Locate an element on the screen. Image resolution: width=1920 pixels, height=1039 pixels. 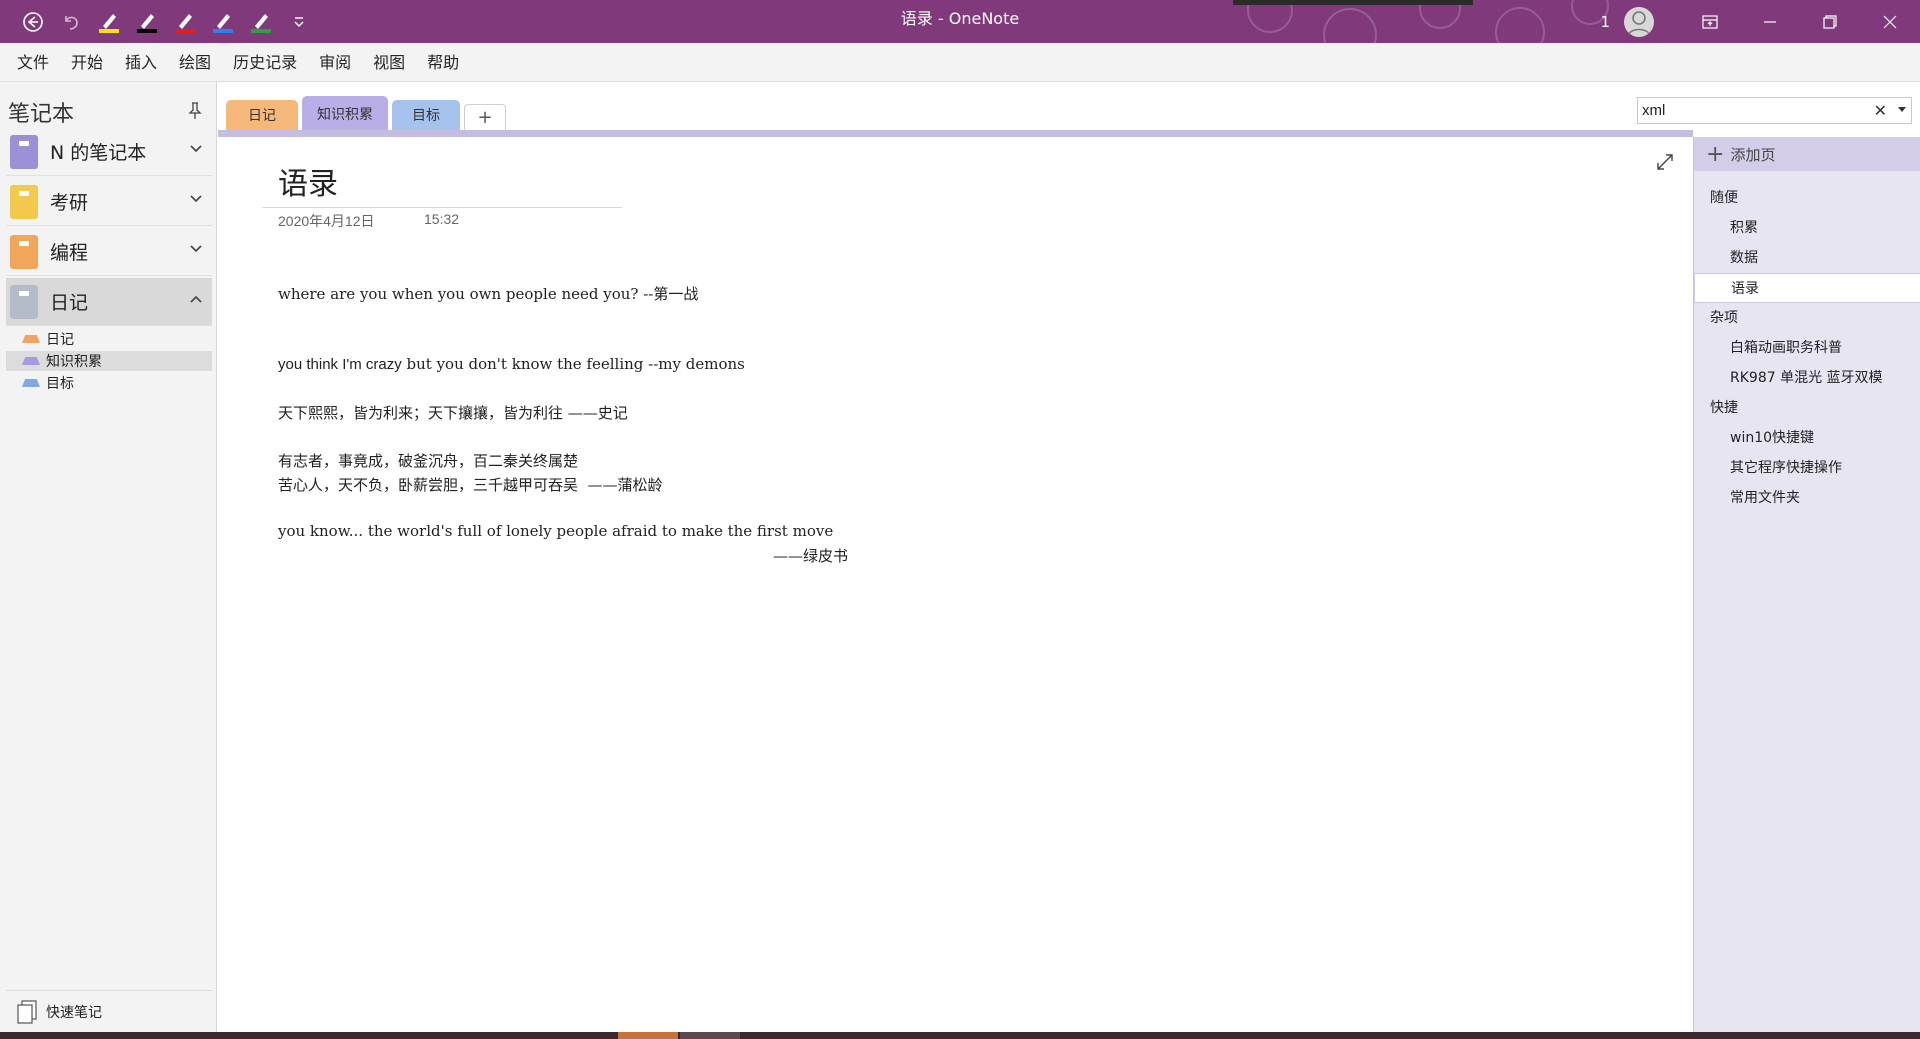
section-tab-bar: 日记 知识积累 目标 + is located at coordinates (958, 109).